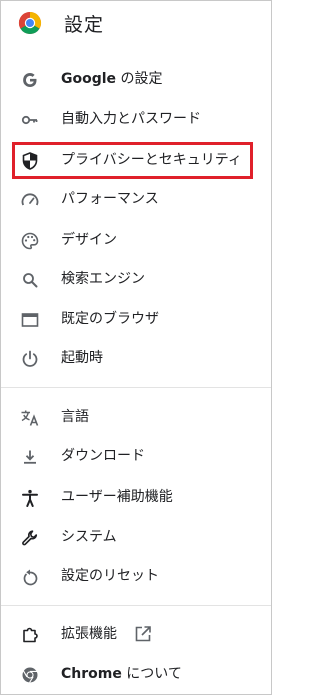  I want to click on puzzle-icon, so click(30, 635).